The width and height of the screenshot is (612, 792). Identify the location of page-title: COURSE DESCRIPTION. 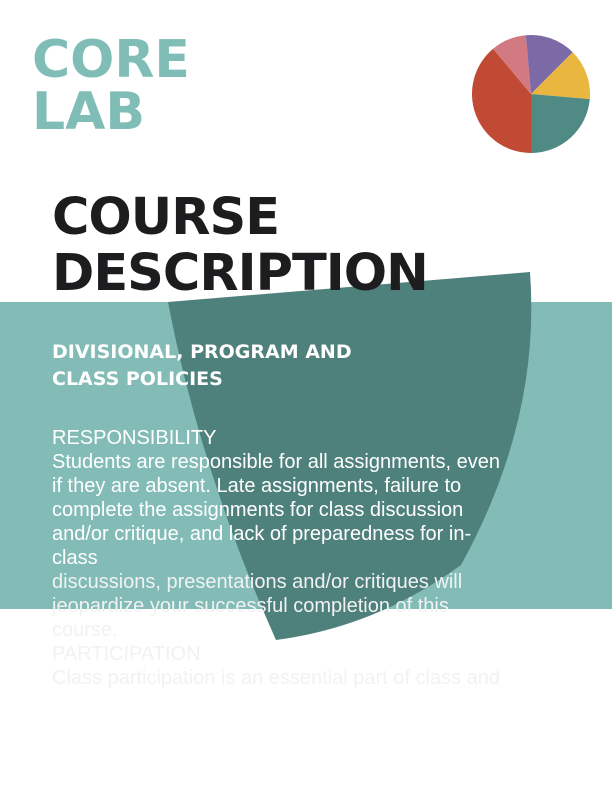
(240, 245).